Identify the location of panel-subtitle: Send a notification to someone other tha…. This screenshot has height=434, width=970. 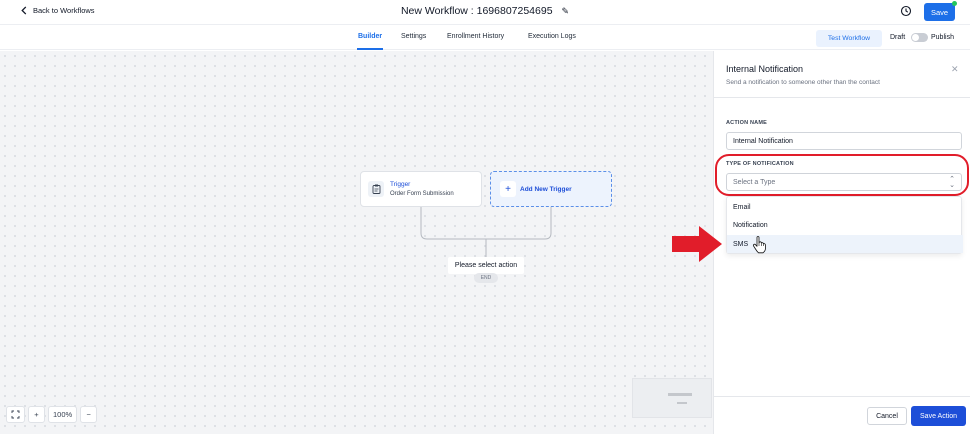
(803, 82).